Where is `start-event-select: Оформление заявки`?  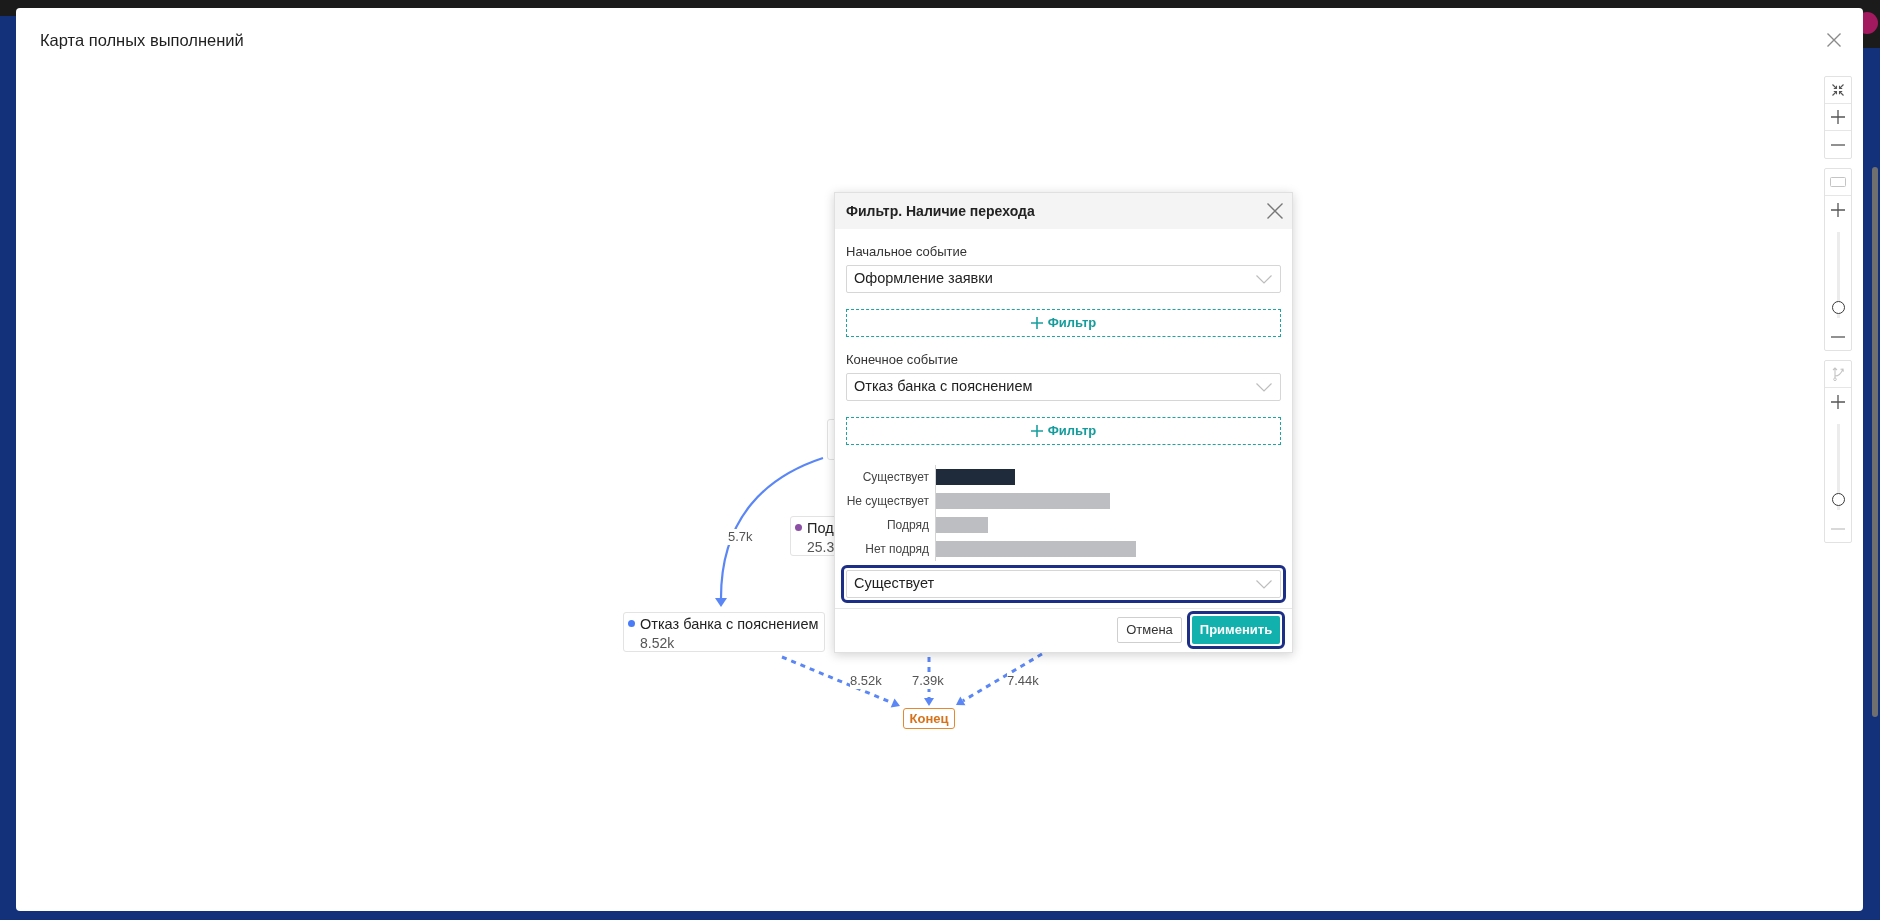 start-event-select: Оформление заявки is located at coordinates (1063, 279).